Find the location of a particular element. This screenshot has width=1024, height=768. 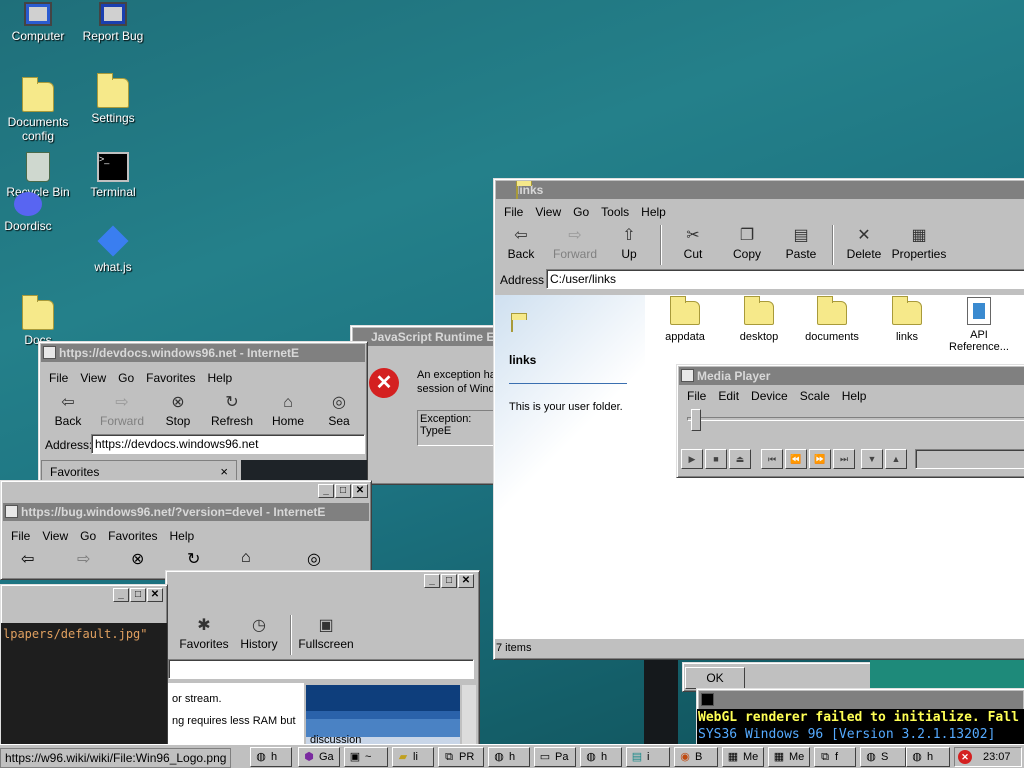

explorer-back-button: ⇦ Back is located at coordinates (521, 244).